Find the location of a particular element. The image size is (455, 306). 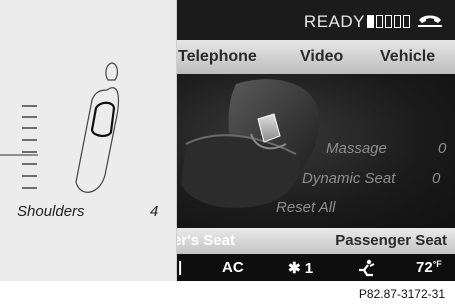

fan-level: 1 is located at coordinates (309, 268).